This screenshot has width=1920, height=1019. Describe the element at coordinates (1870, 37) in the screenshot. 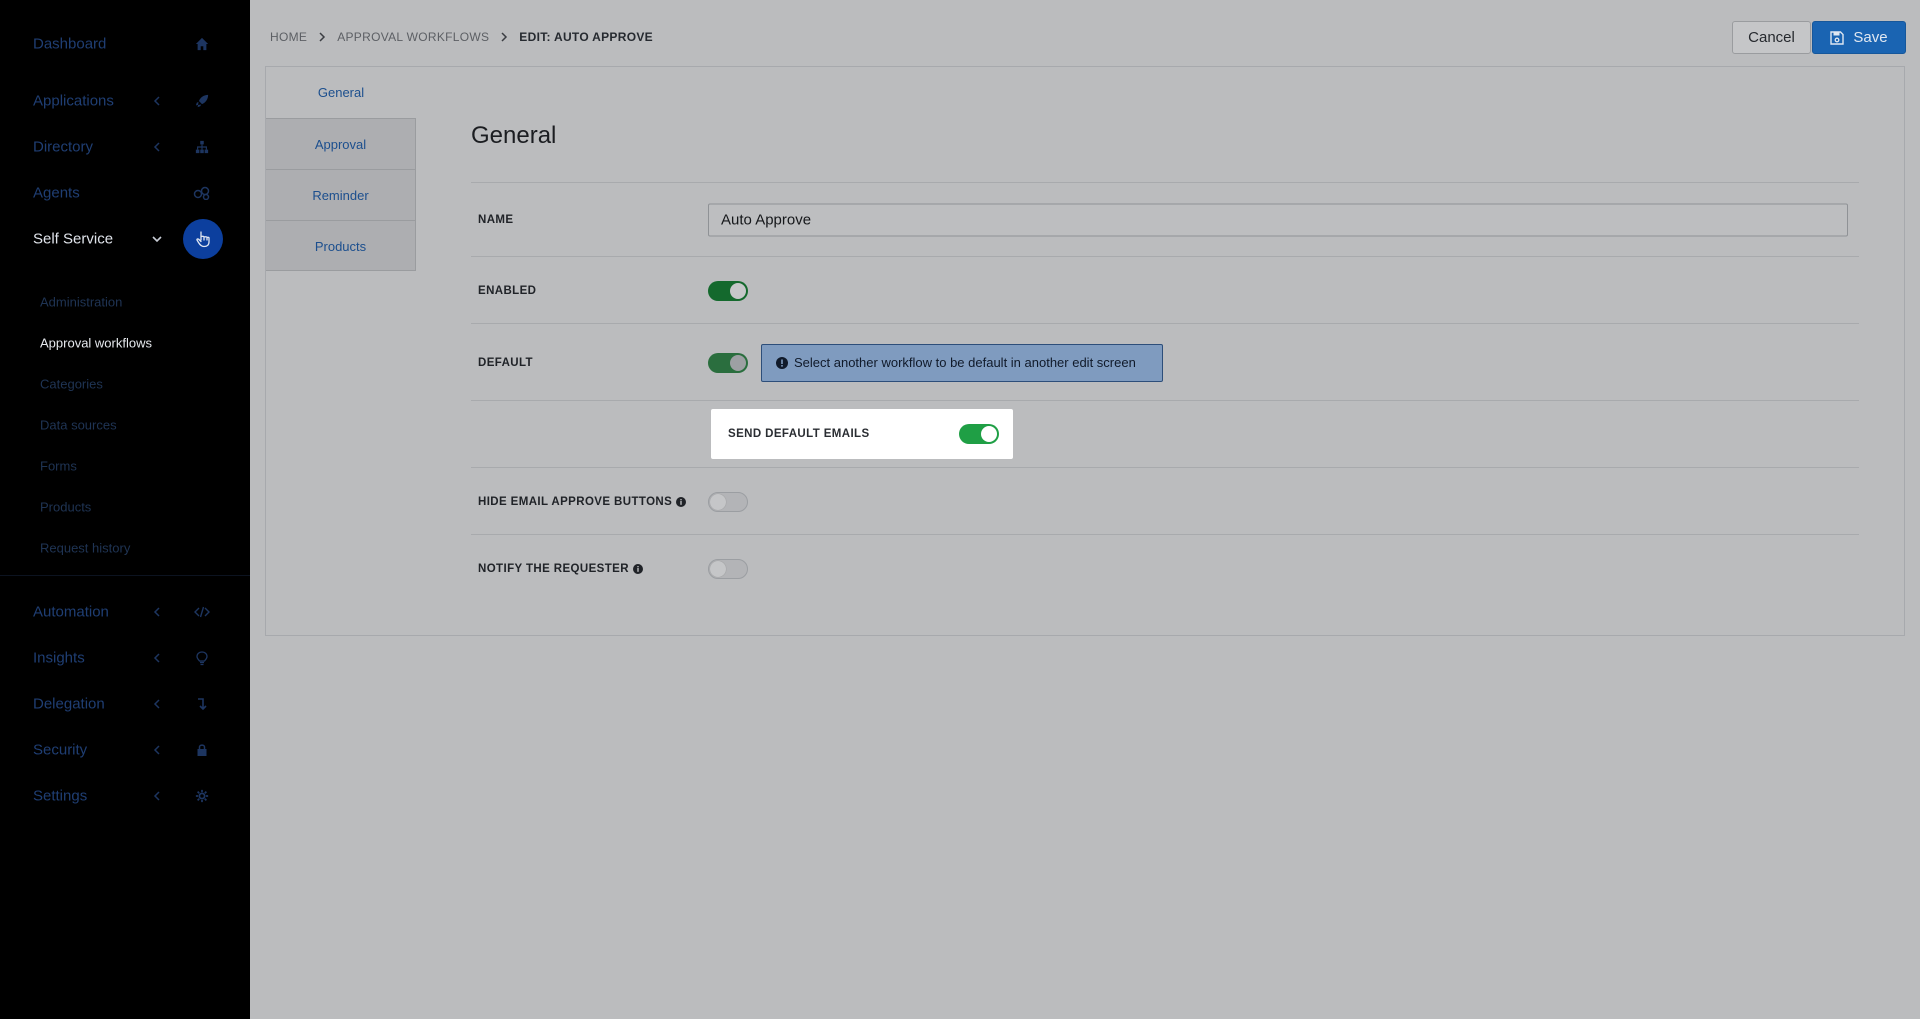

I see `save-button-label: Save` at that location.